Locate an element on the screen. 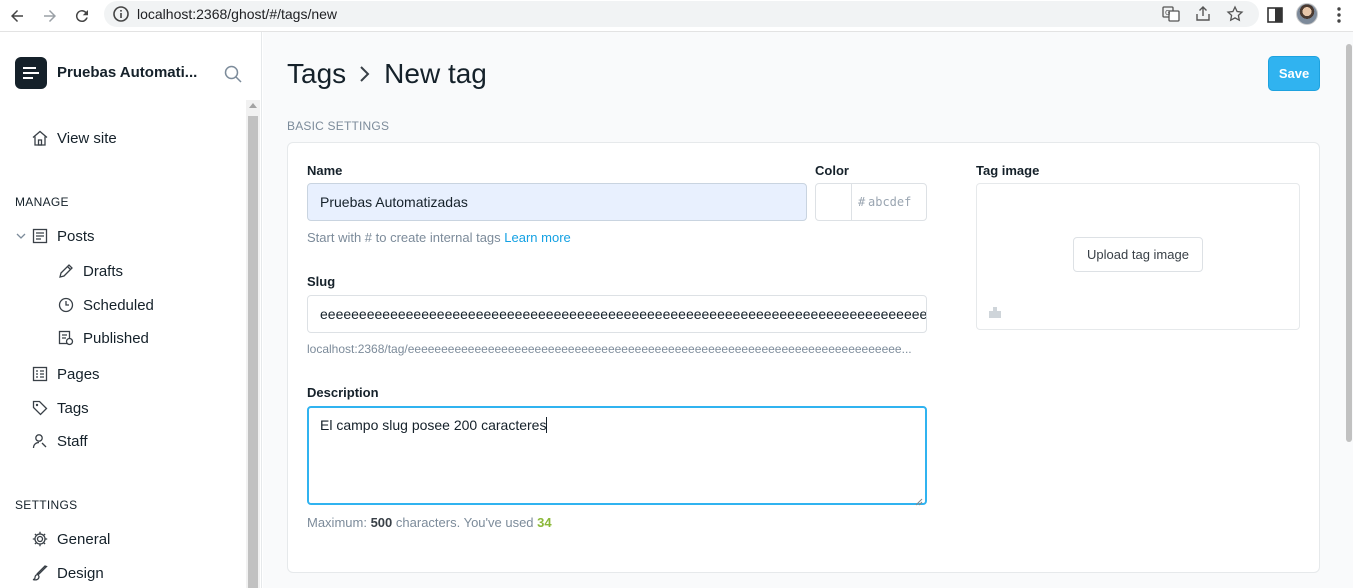 This screenshot has height=588, width=1353. sidebar-scrollbar is located at coordinates (253, 344).